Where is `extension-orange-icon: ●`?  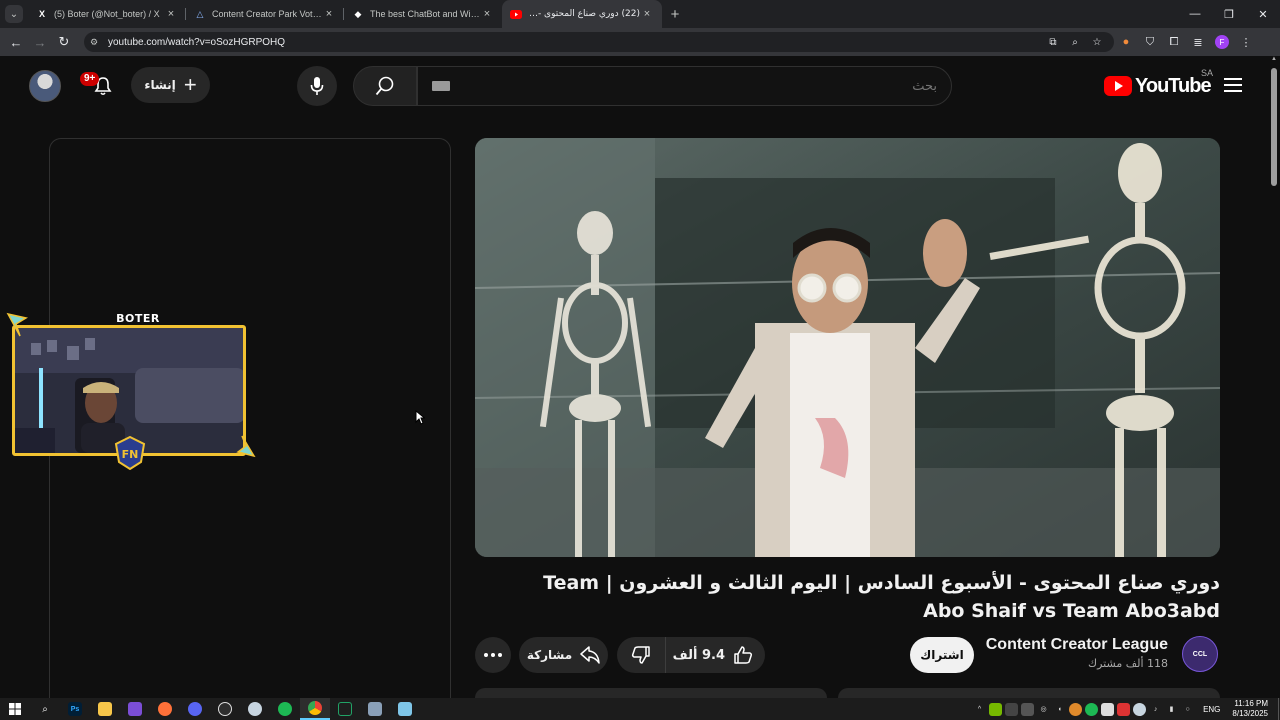 extension-orange-icon: ● is located at coordinates (1126, 42).